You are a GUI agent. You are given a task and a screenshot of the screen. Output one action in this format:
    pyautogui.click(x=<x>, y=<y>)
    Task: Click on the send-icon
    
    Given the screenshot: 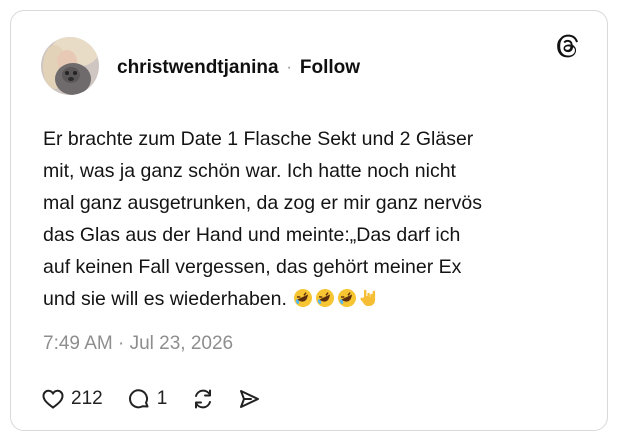 What is the action you would take?
    pyautogui.click(x=250, y=399)
    